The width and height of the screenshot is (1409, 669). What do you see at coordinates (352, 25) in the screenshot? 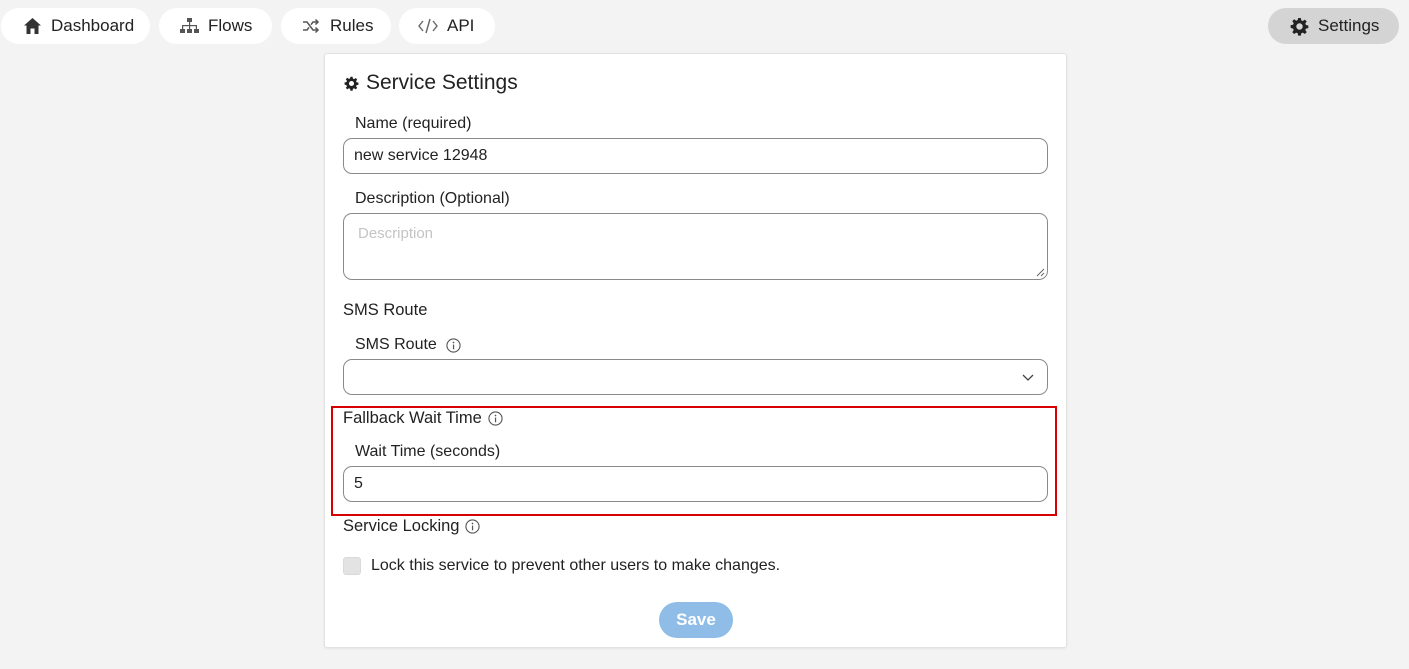
I see `nav-rules-label: Rules` at bounding box center [352, 25].